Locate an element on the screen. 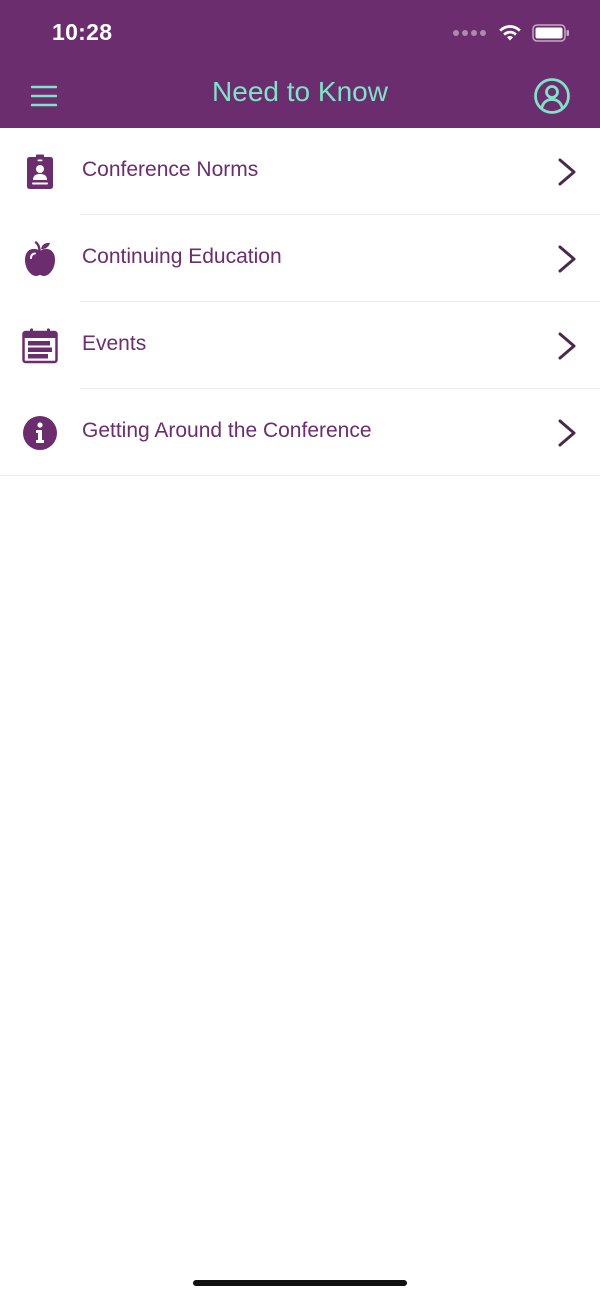 Image resolution: width=600 pixels, height=1299 pixels. list-item-conference-norms: Conference Norms is located at coordinates (300, 171).